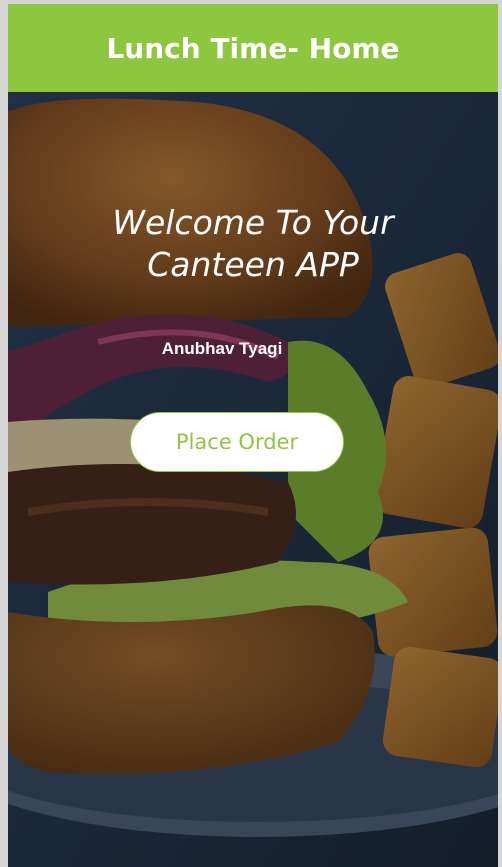 The width and height of the screenshot is (502, 867). What do you see at coordinates (253, 264) in the screenshot?
I see `welcome-line-2: Canteen APP` at bounding box center [253, 264].